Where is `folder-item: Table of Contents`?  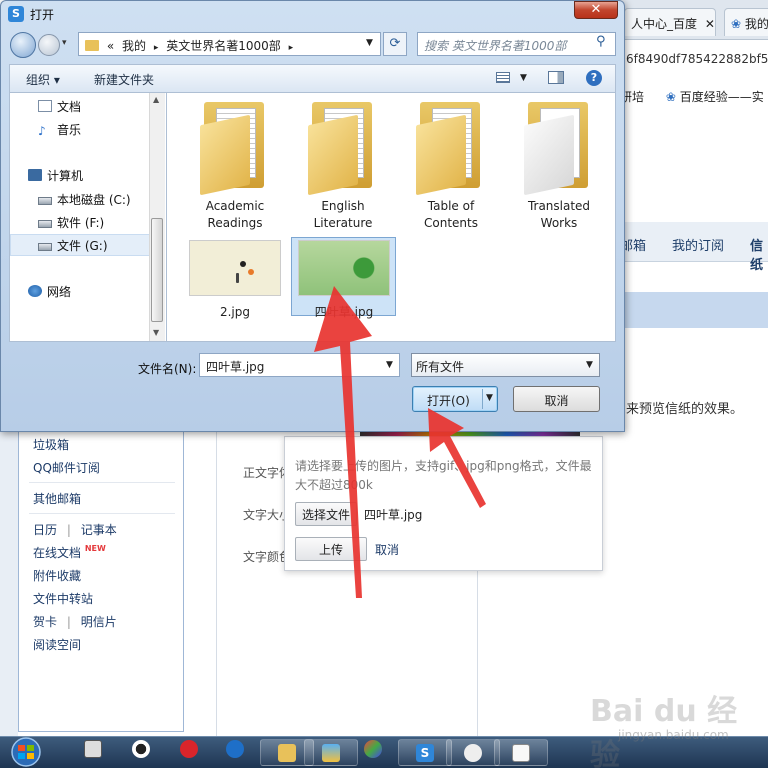
folder-item: Table of Contents is located at coordinates (451, 166).